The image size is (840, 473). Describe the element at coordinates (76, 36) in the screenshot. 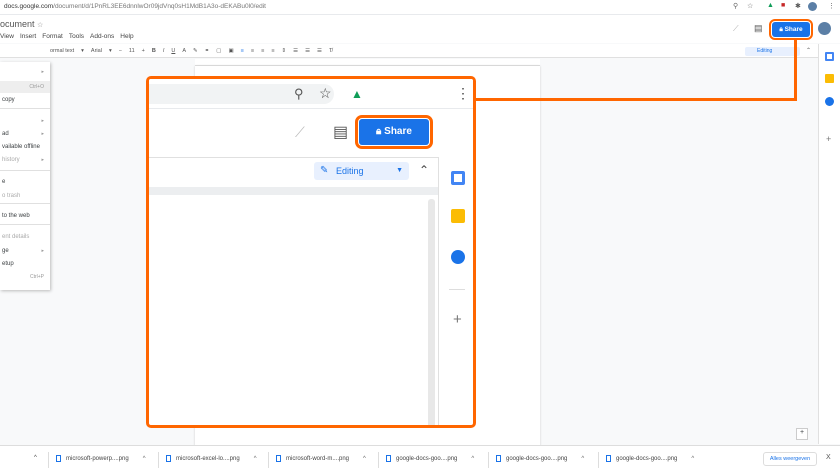

I see `menu-tools: Tools` at that location.